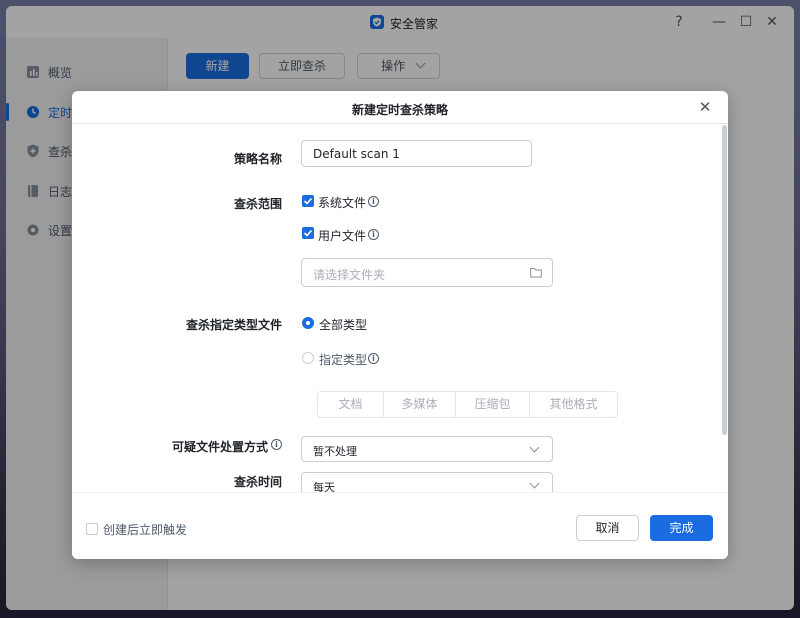  I want to click on specified-types-radio, so click(308, 358).